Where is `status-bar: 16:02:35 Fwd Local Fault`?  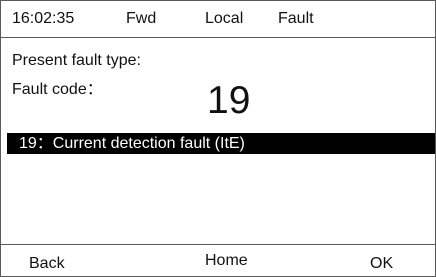
status-bar: 16:02:35 Fwd Local Fault is located at coordinates (218, 19).